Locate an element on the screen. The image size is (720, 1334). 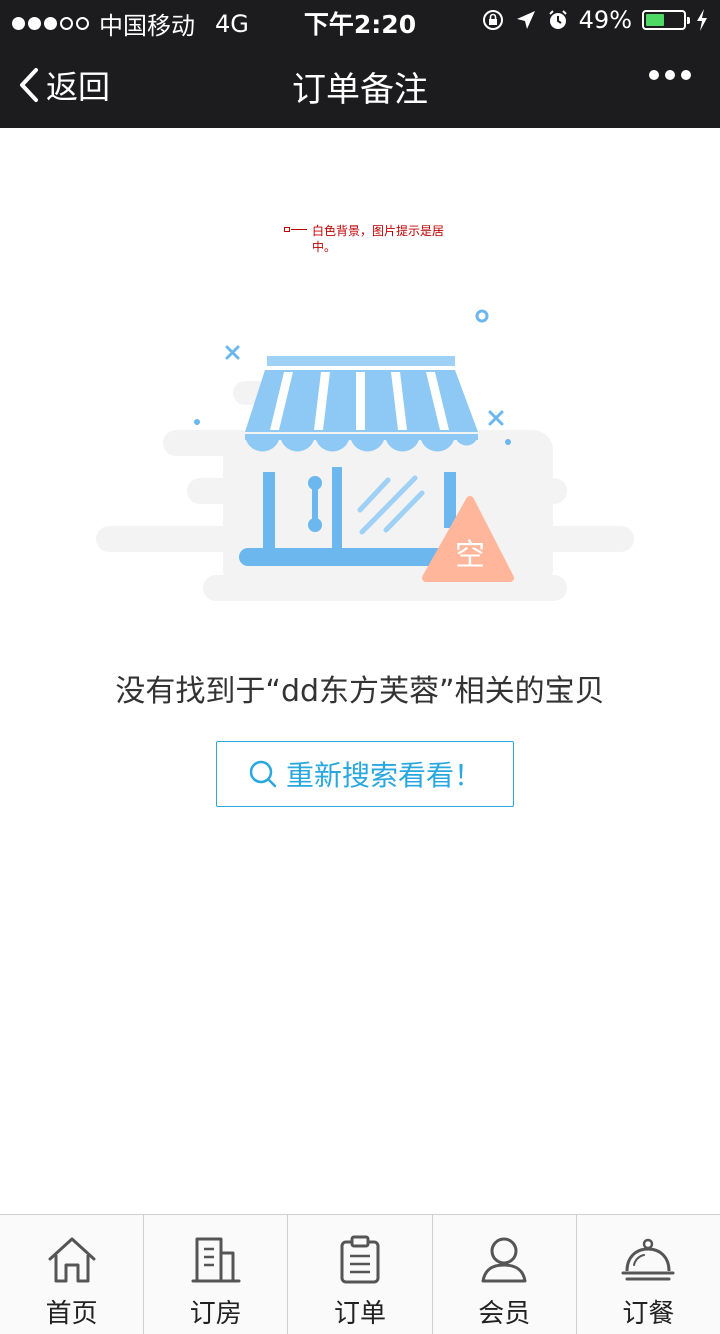
tab-member-label: 会员 is located at coordinates (504, 1314).